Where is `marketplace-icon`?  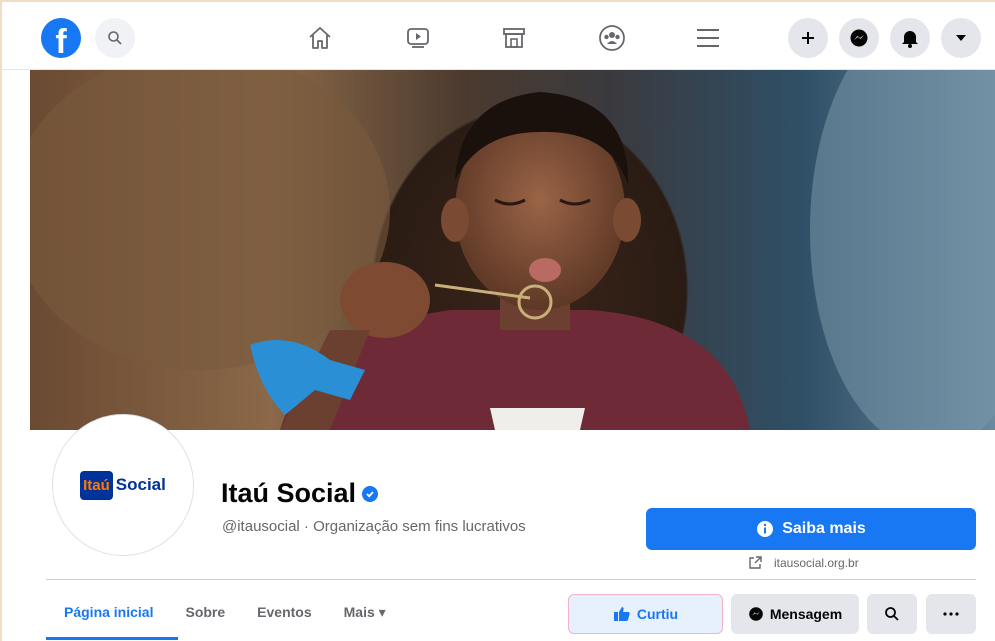 marketplace-icon is located at coordinates (514, 38).